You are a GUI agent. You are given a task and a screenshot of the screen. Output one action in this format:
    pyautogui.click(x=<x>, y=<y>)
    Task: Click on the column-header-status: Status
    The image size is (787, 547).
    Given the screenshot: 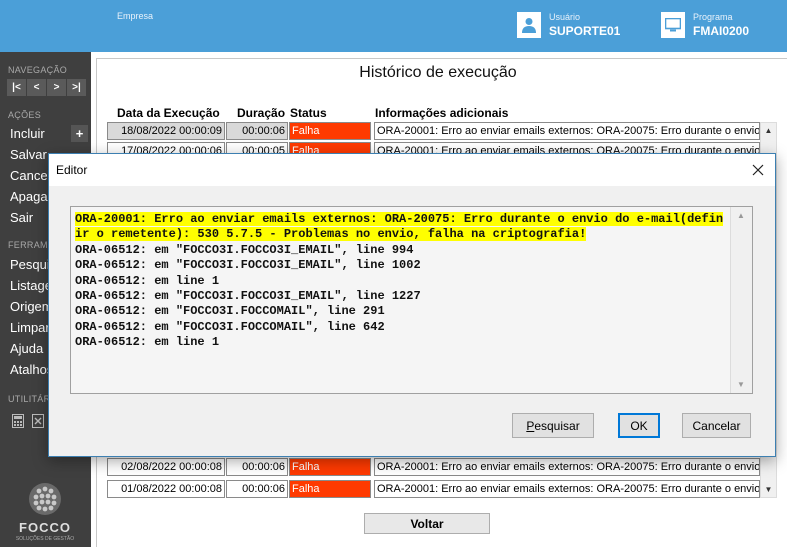 What is the action you would take?
    pyautogui.click(x=308, y=113)
    